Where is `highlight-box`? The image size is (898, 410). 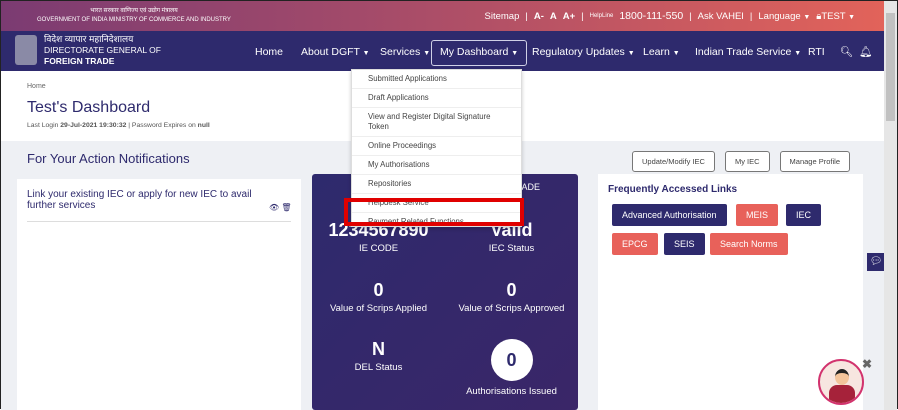
highlight-box is located at coordinates (434, 212).